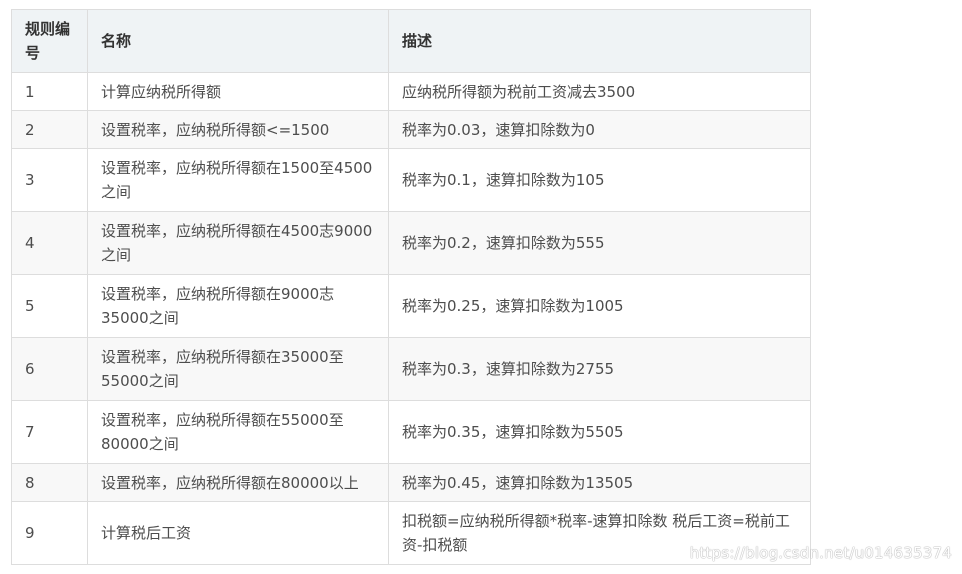  What do you see at coordinates (49, 243) in the screenshot?
I see `cell-rule-id: 4` at bounding box center [49, 243].